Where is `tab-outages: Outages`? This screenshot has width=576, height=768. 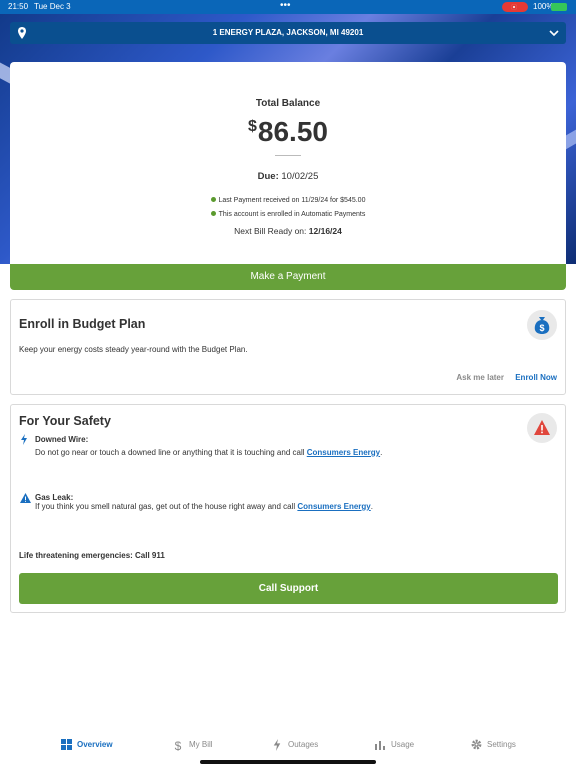
tab-outages: Outages is located at coordinates (302, 745).